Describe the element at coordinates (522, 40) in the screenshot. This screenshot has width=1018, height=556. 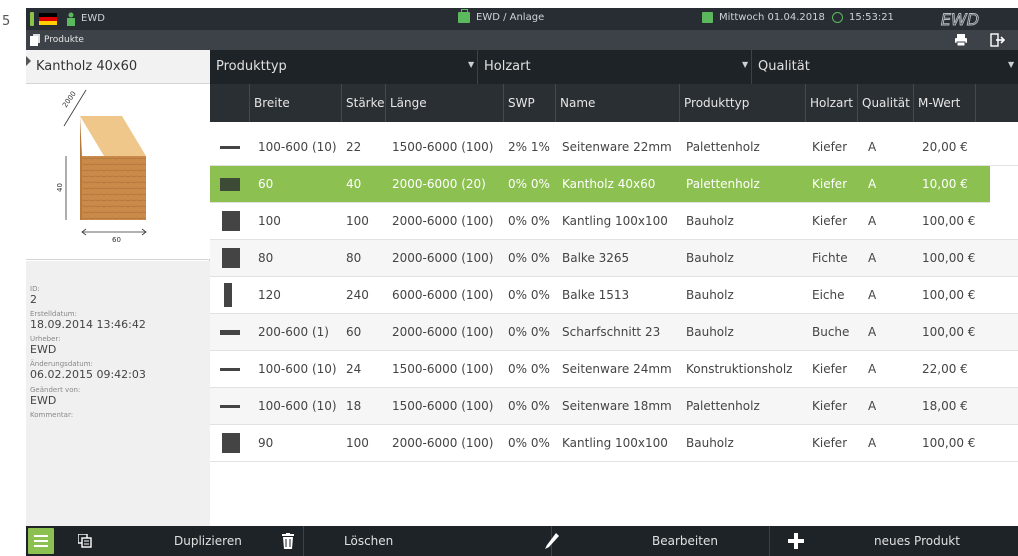
I see `section-bar: Produkte` at that location.